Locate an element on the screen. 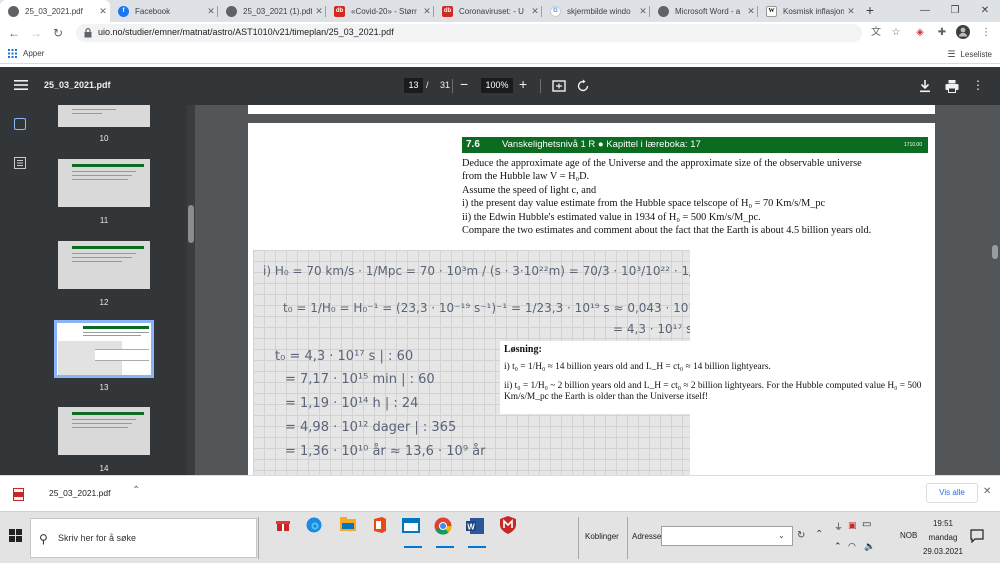 Image resolution: width=1000 pixels, height=563 pixels. language-indicator: NOB is located at coordinates (908, 535).